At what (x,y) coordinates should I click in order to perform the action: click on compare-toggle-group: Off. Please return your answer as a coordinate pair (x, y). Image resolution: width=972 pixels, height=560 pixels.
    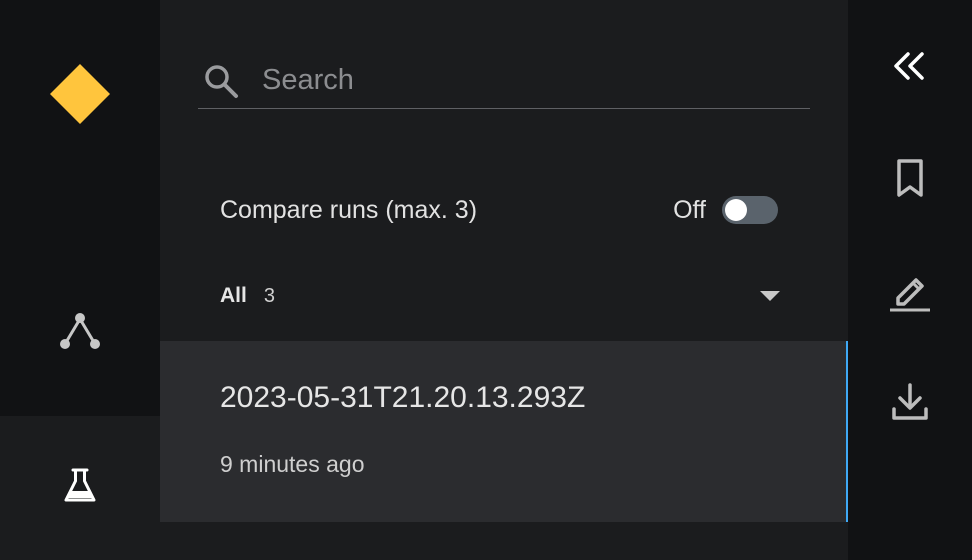
    Looking at the image, I should click on (725, 210).